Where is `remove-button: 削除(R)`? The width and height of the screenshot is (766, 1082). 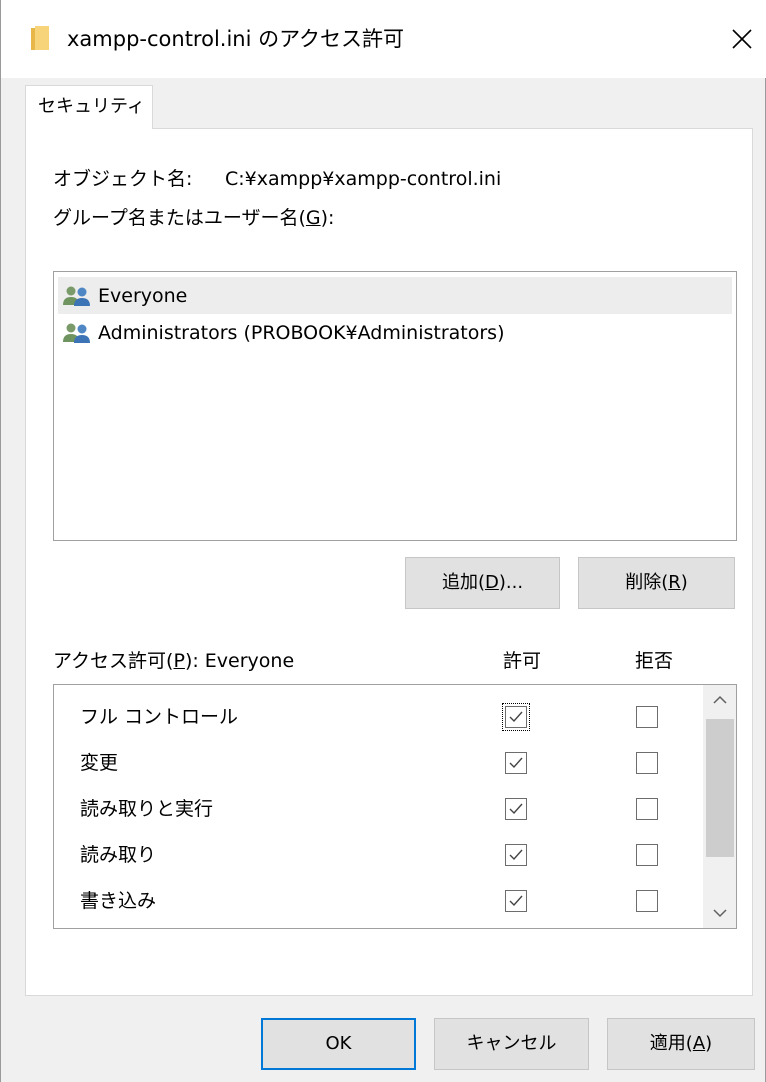
remove-button: 削除(R) is located at coordinates (656, 583).